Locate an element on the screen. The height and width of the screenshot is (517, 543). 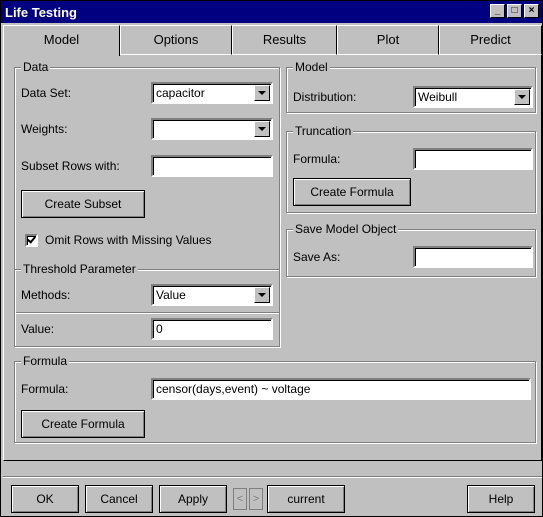
save-as-label: Save As: is located at coordinates (317, 257).